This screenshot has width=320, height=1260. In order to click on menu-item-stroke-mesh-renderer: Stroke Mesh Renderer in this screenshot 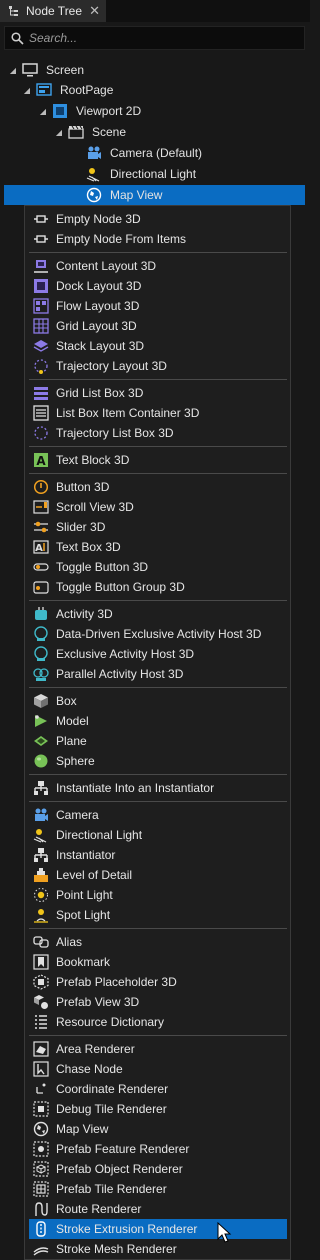, I will do `click(158, 1249)`.